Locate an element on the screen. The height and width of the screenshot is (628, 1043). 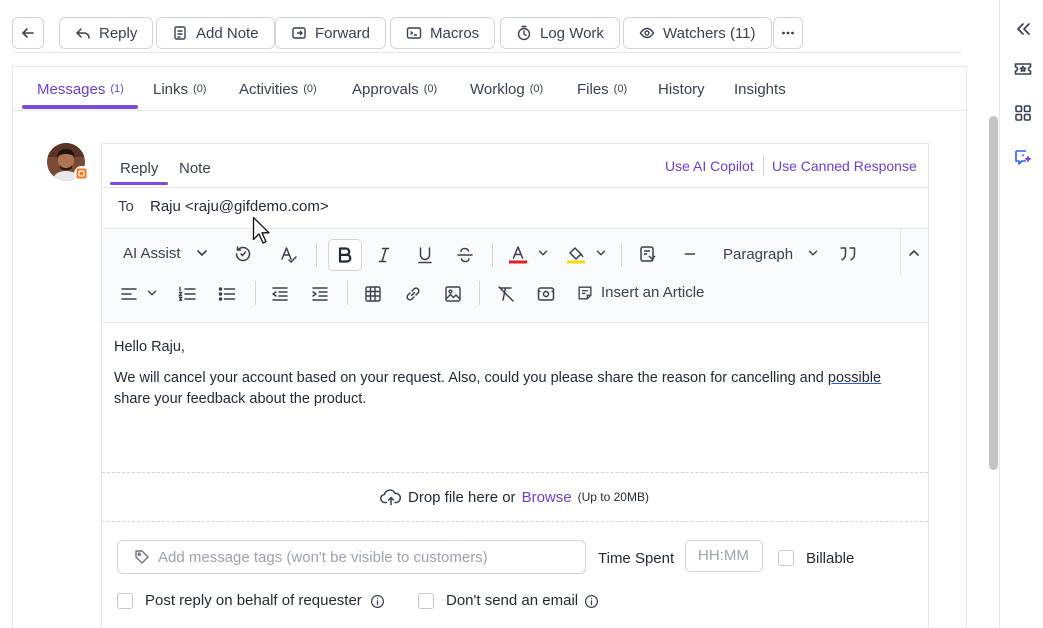
bullet-list-icon is located at coordinates (227, 294).